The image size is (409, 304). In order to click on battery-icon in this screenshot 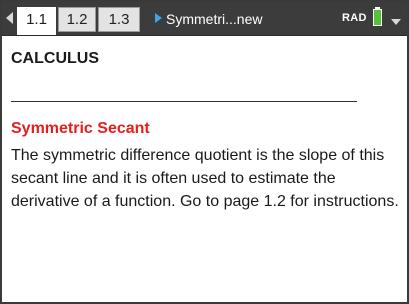, I will do `click(377, 17)`.